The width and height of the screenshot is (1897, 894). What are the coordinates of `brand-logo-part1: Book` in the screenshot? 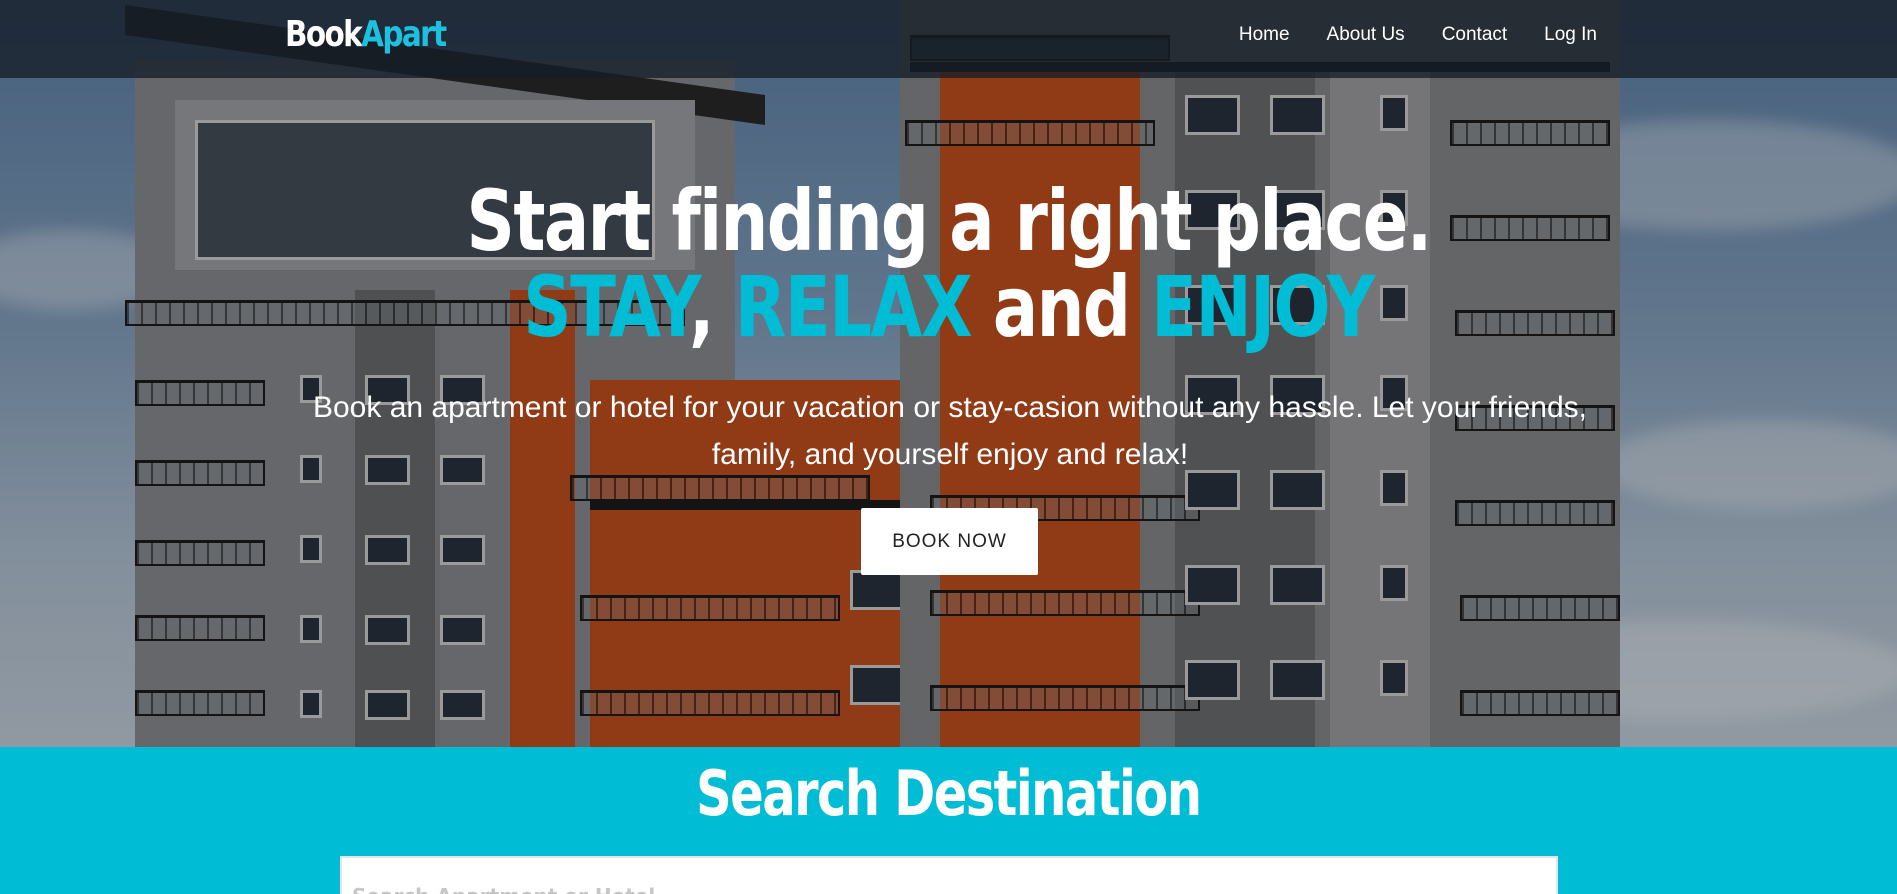 It's located at (324, 34).